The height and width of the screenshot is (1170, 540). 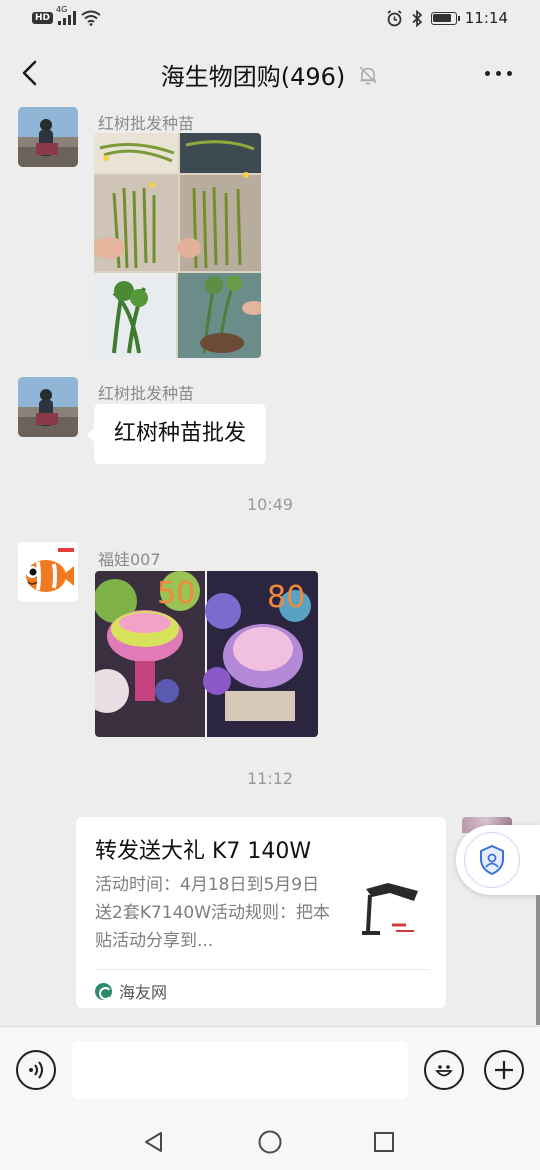 I want to click on nav-recents-icon, so click(x=384, y=1142).